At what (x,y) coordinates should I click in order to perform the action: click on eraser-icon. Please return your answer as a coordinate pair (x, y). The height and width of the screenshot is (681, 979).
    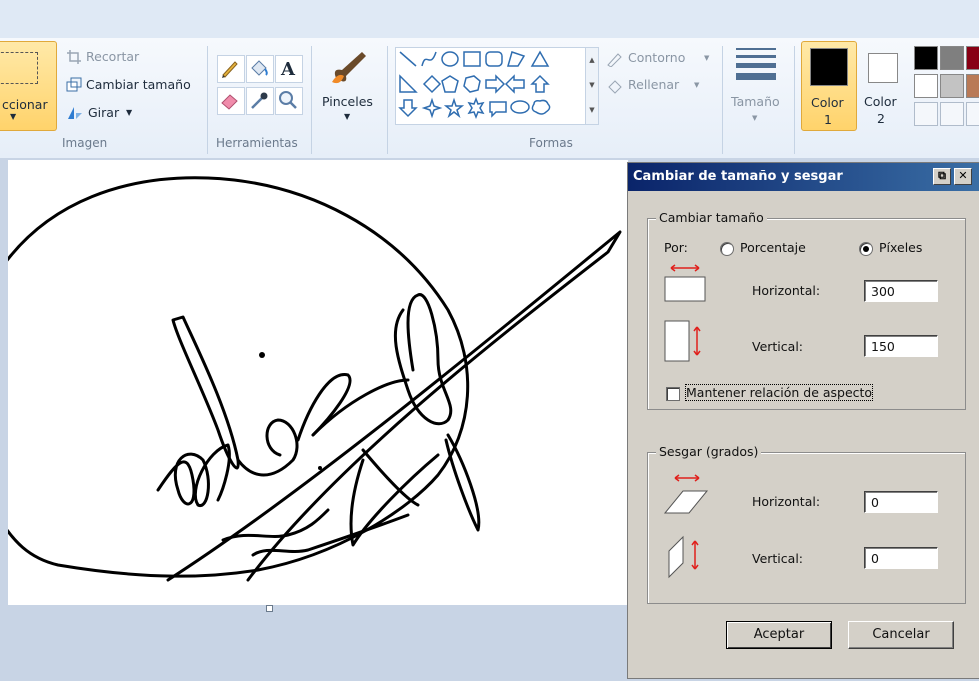
    Looking at the image, I should click on (229, 102).